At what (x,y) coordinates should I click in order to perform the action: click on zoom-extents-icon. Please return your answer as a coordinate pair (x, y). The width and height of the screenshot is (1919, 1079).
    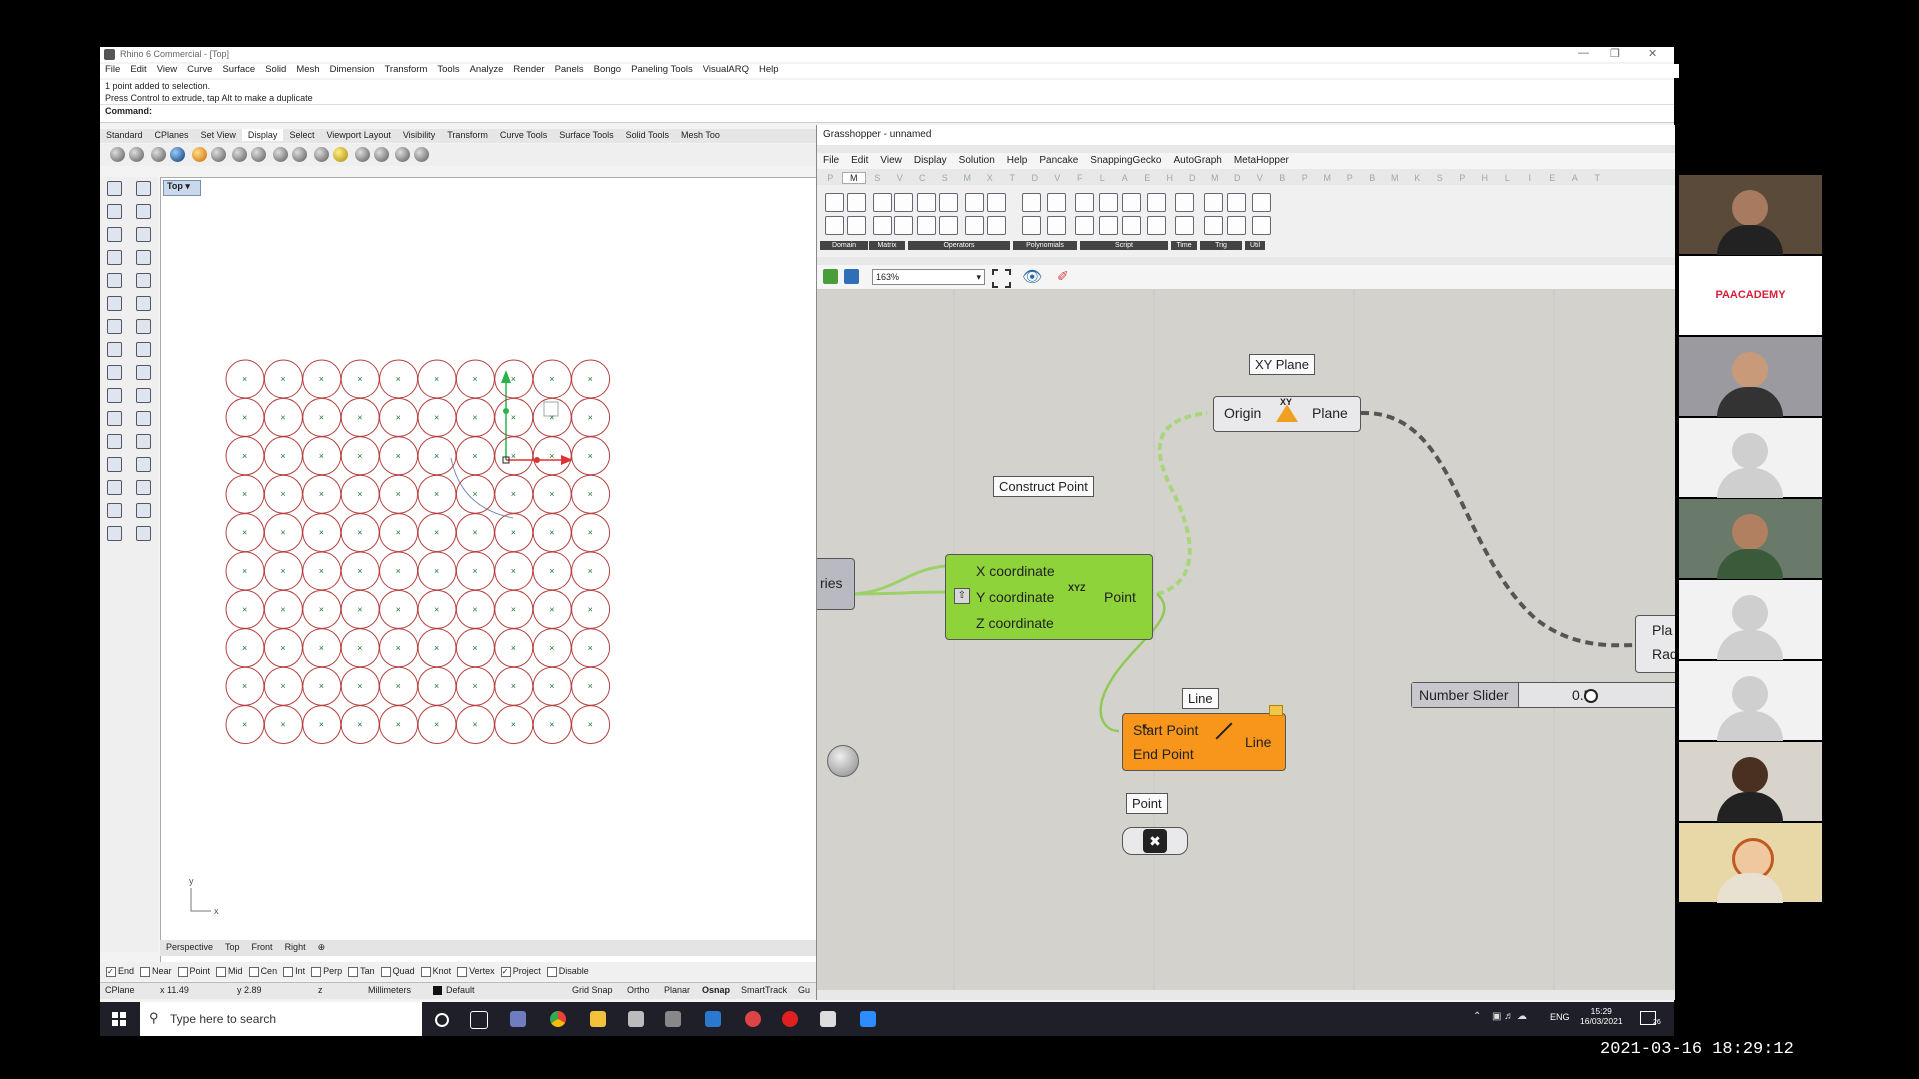
    Looking at the image, I should click on (1001, 278).